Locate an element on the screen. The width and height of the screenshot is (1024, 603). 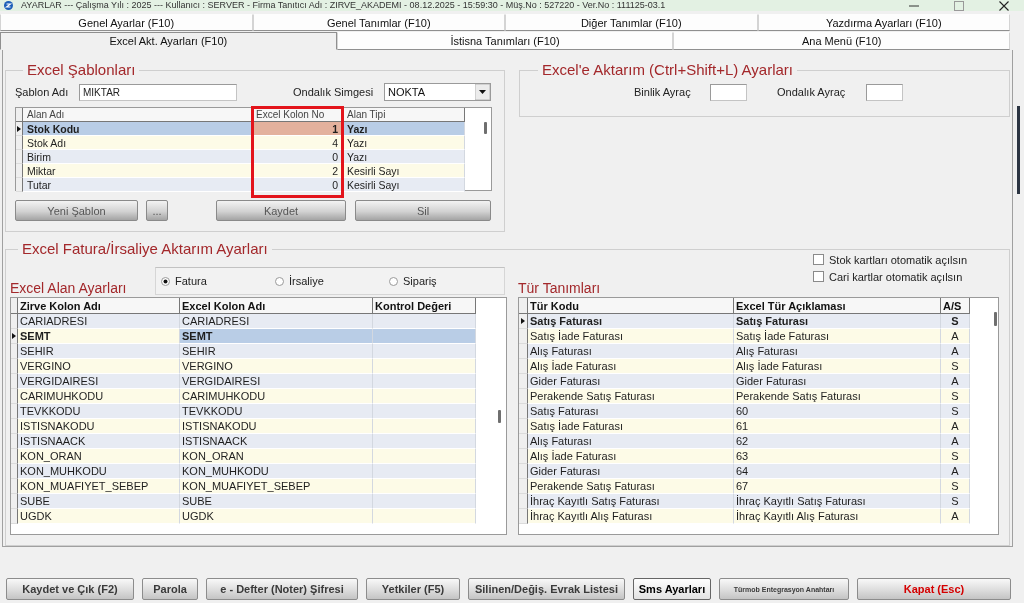
column-header: A/S is located at coordinates (955, 306).